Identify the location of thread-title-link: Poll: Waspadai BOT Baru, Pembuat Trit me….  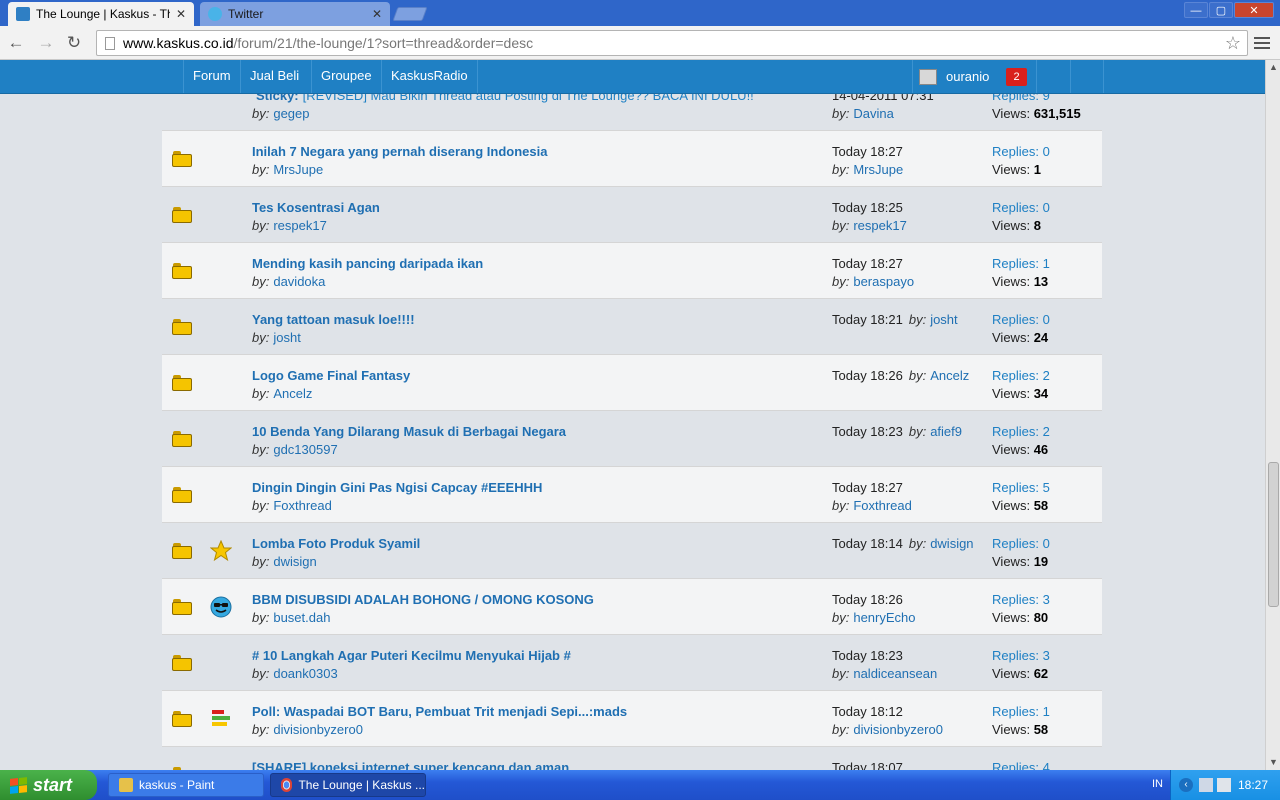
(439, 711).